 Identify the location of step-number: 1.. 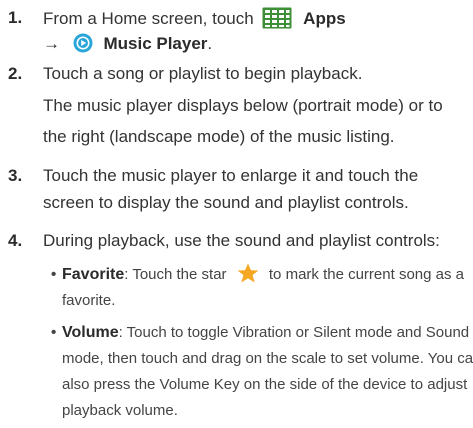
(15, 17).